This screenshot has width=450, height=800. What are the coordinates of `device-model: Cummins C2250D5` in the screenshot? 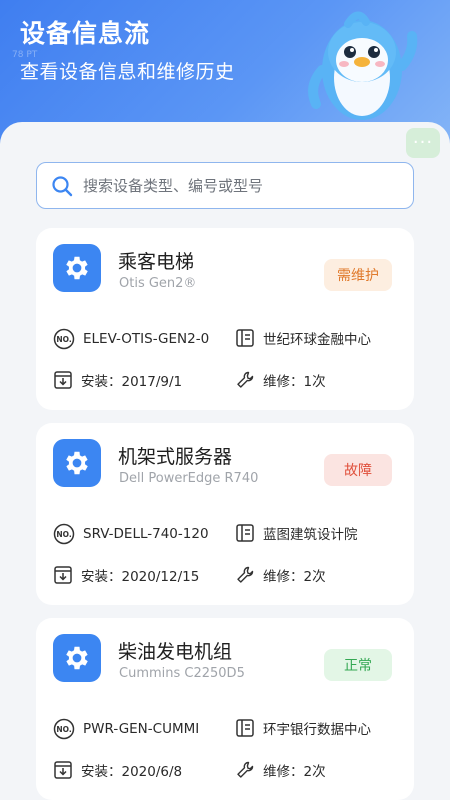 It's located at (182, 673).